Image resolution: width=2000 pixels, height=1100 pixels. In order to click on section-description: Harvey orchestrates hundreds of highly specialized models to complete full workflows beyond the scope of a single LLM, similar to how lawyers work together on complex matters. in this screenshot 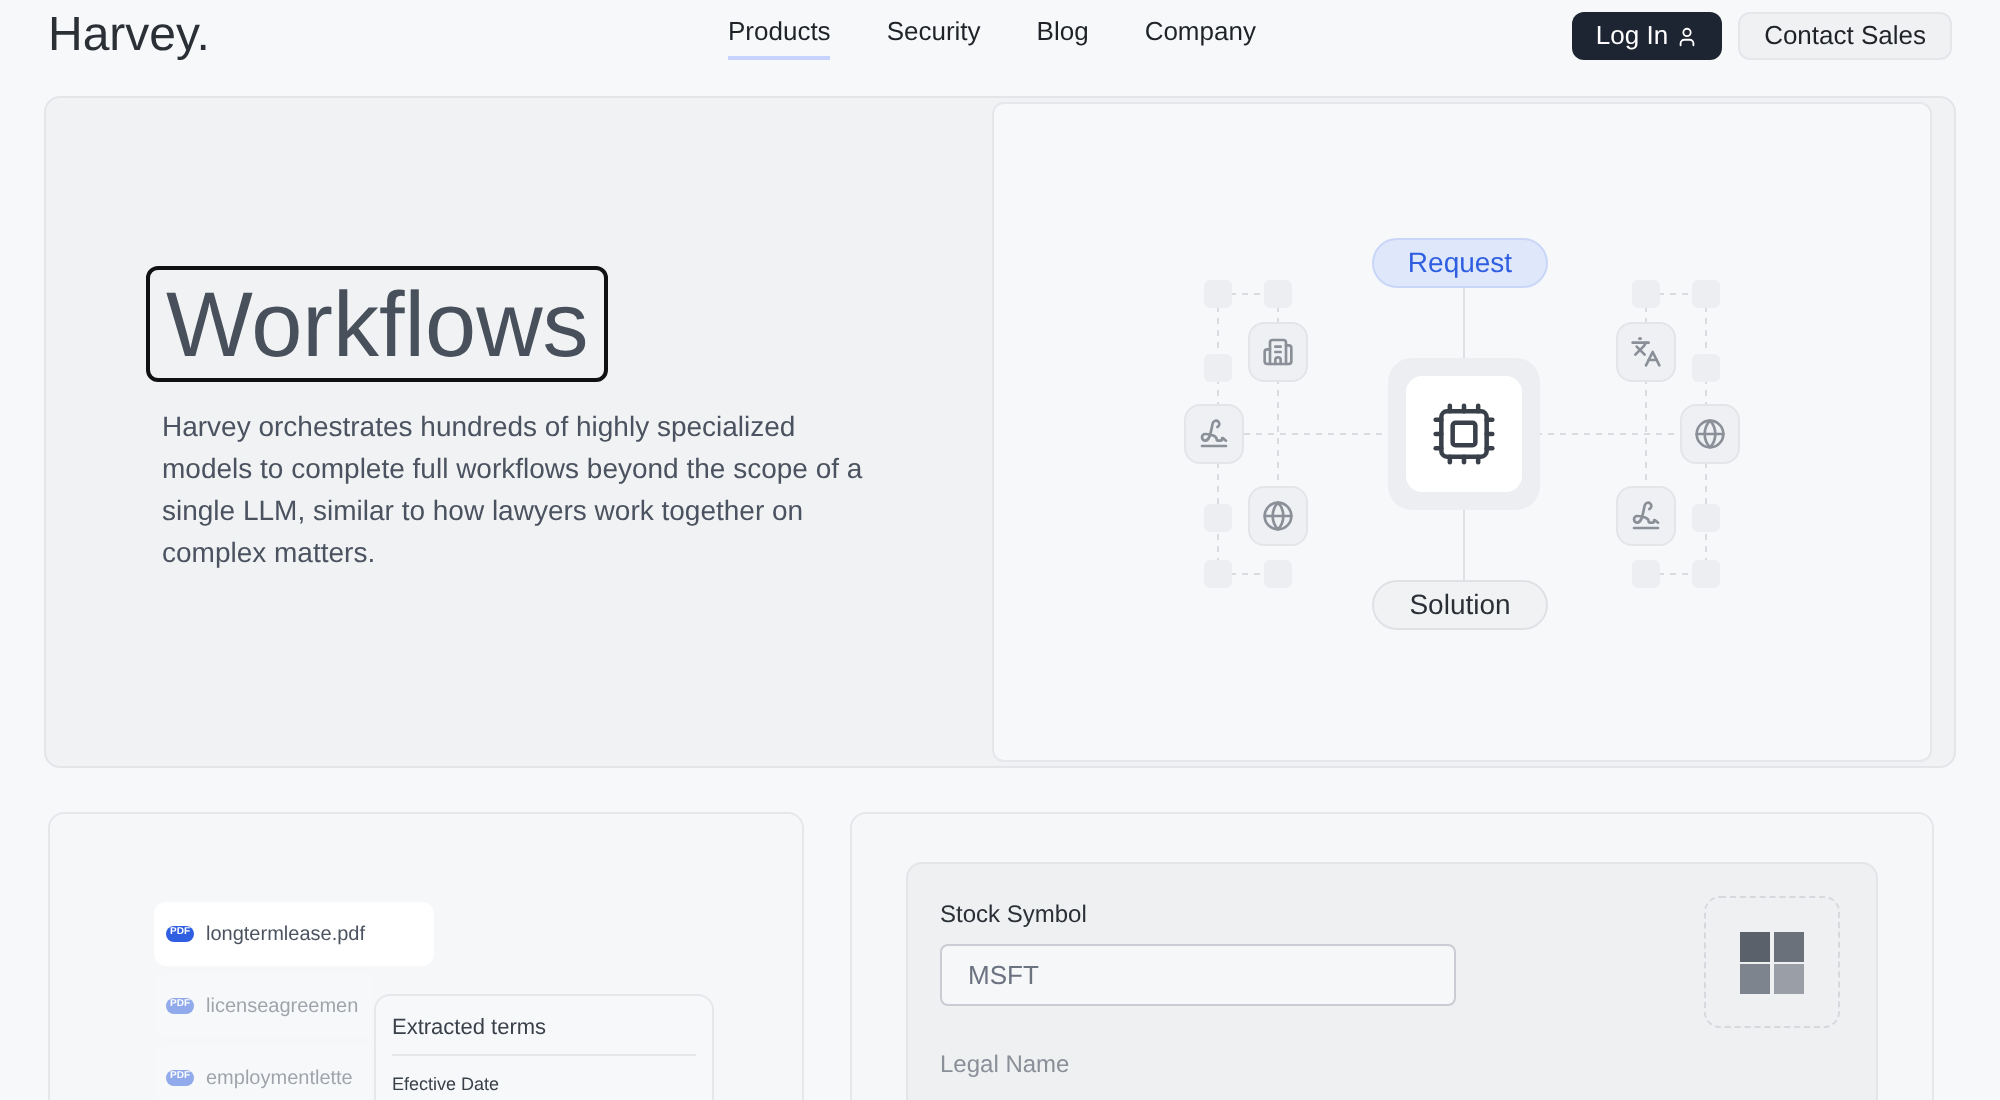, I will do `click(513, 490)`.